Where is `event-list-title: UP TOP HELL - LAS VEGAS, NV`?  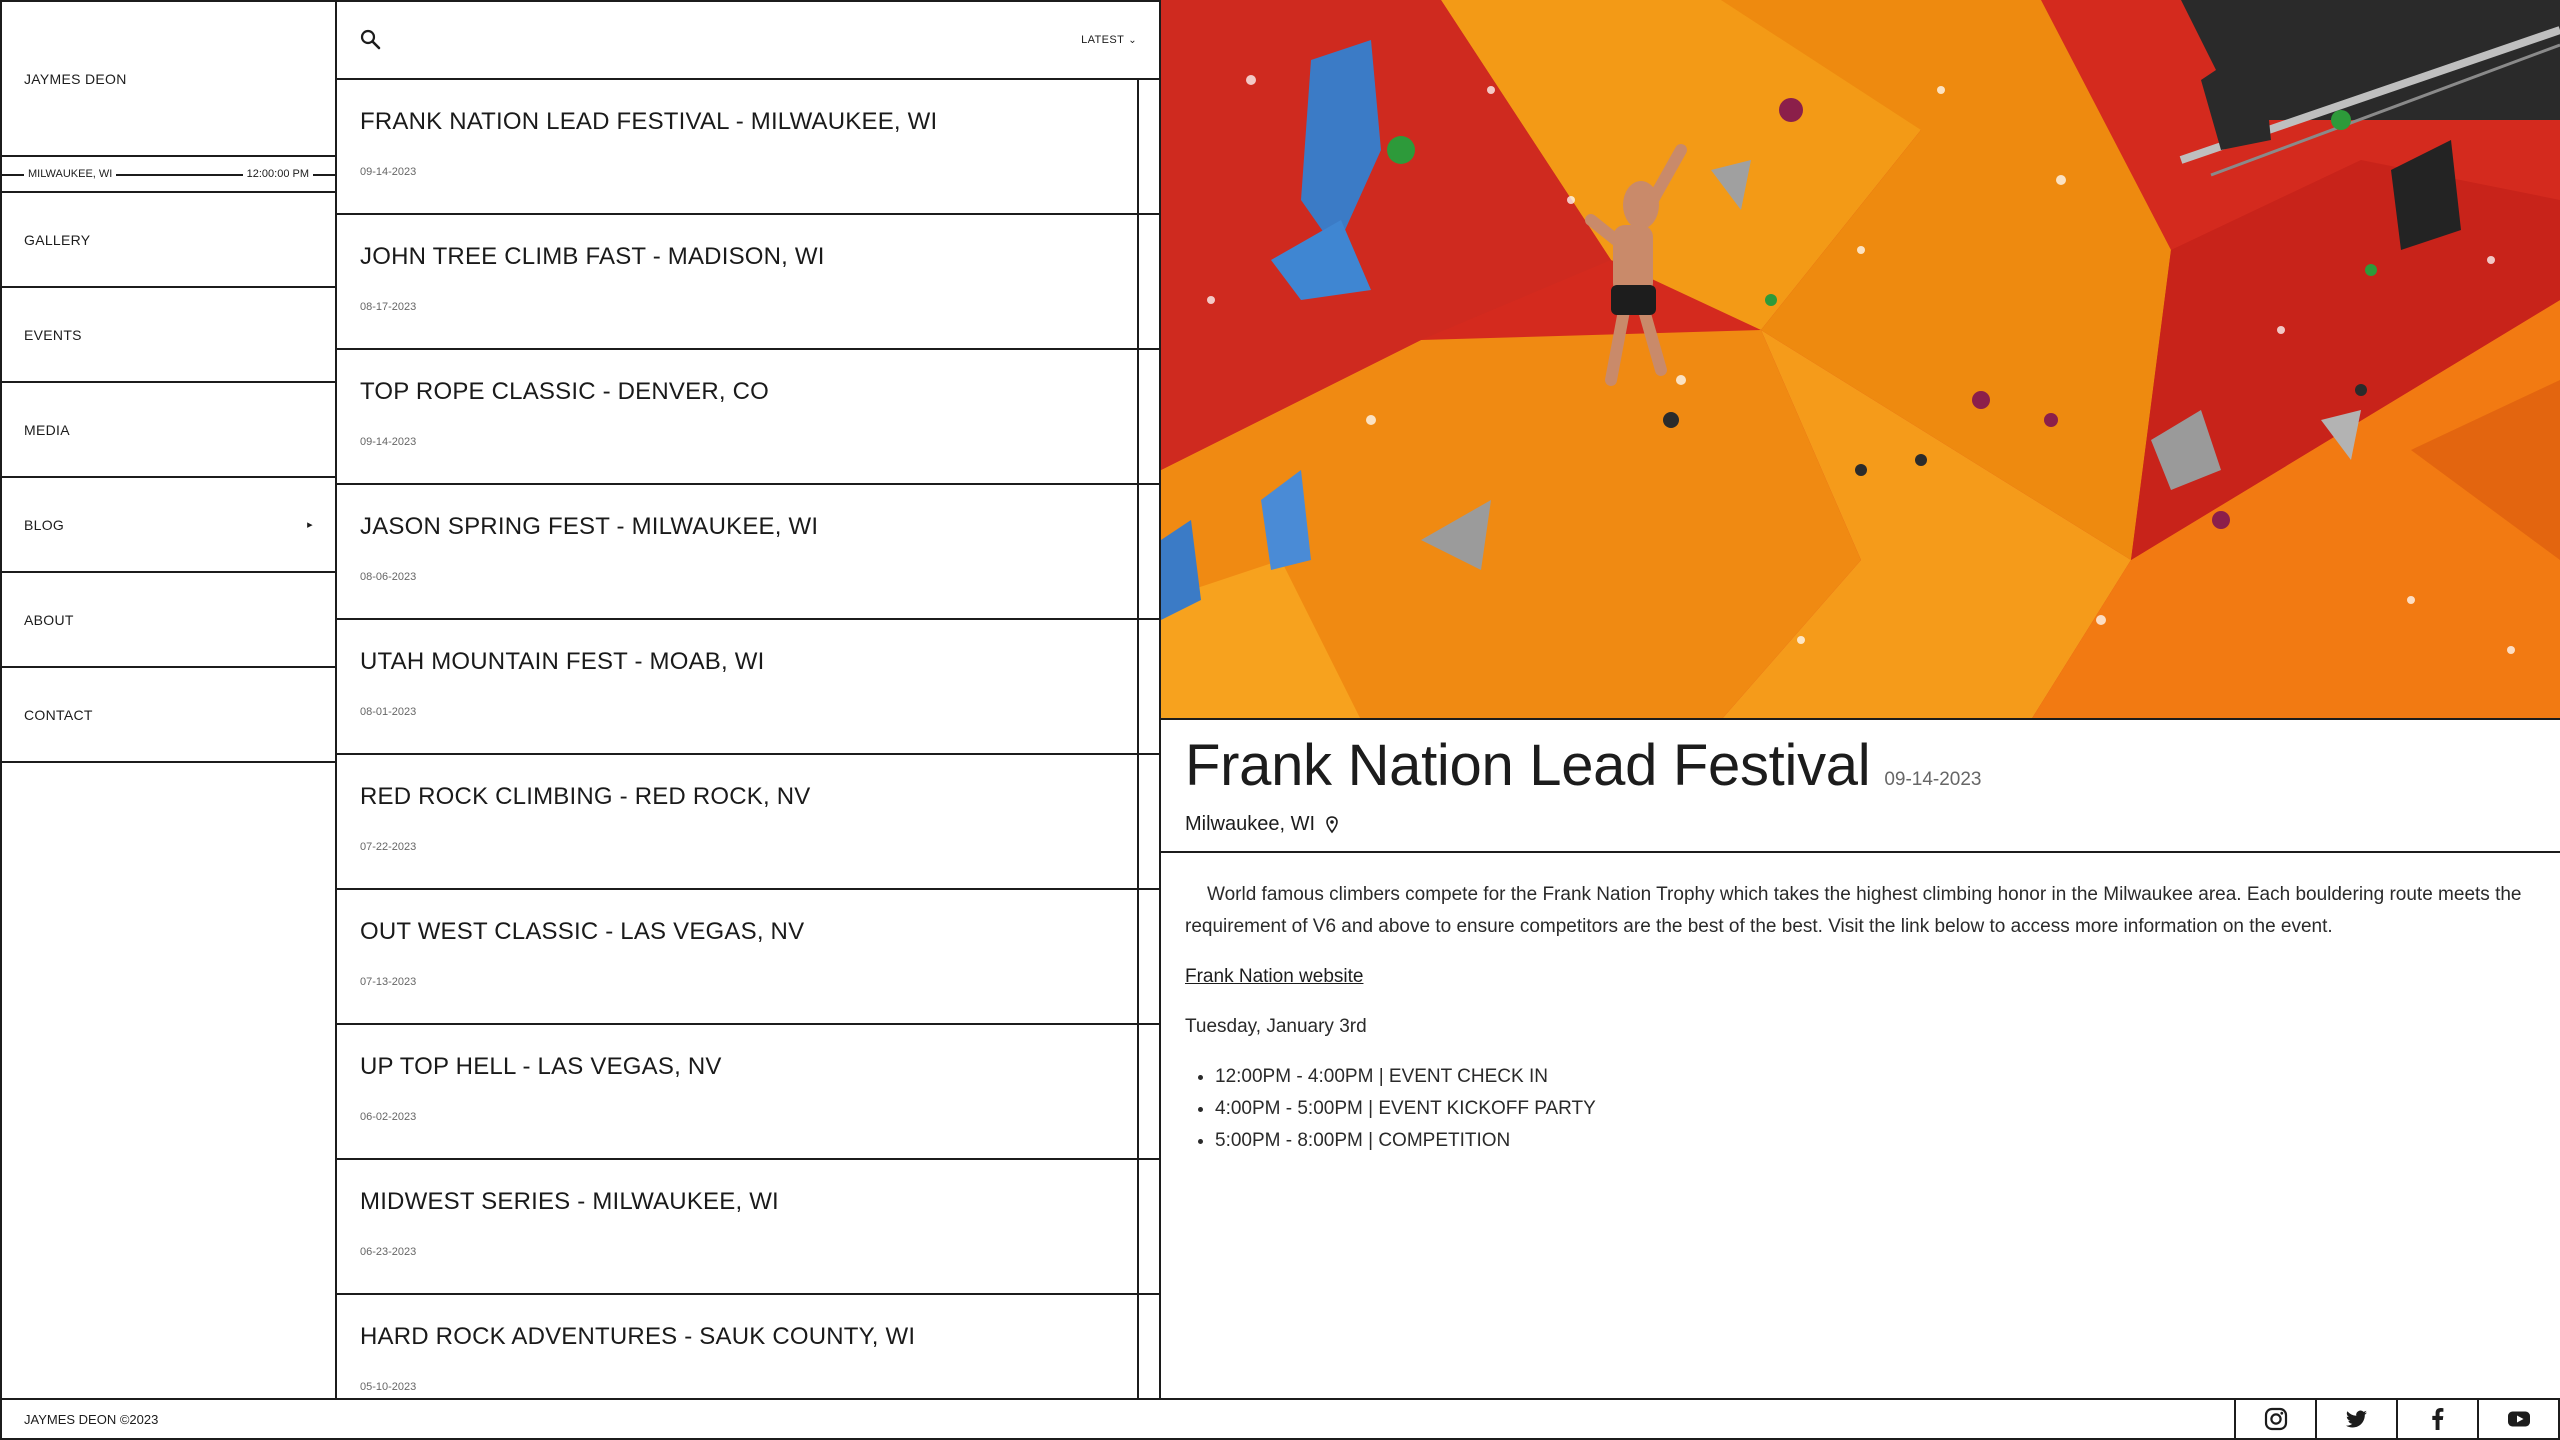 event-list-title: UP TOP HELL - LAS VEGAS, NV is located at coordinates (541, 1066).